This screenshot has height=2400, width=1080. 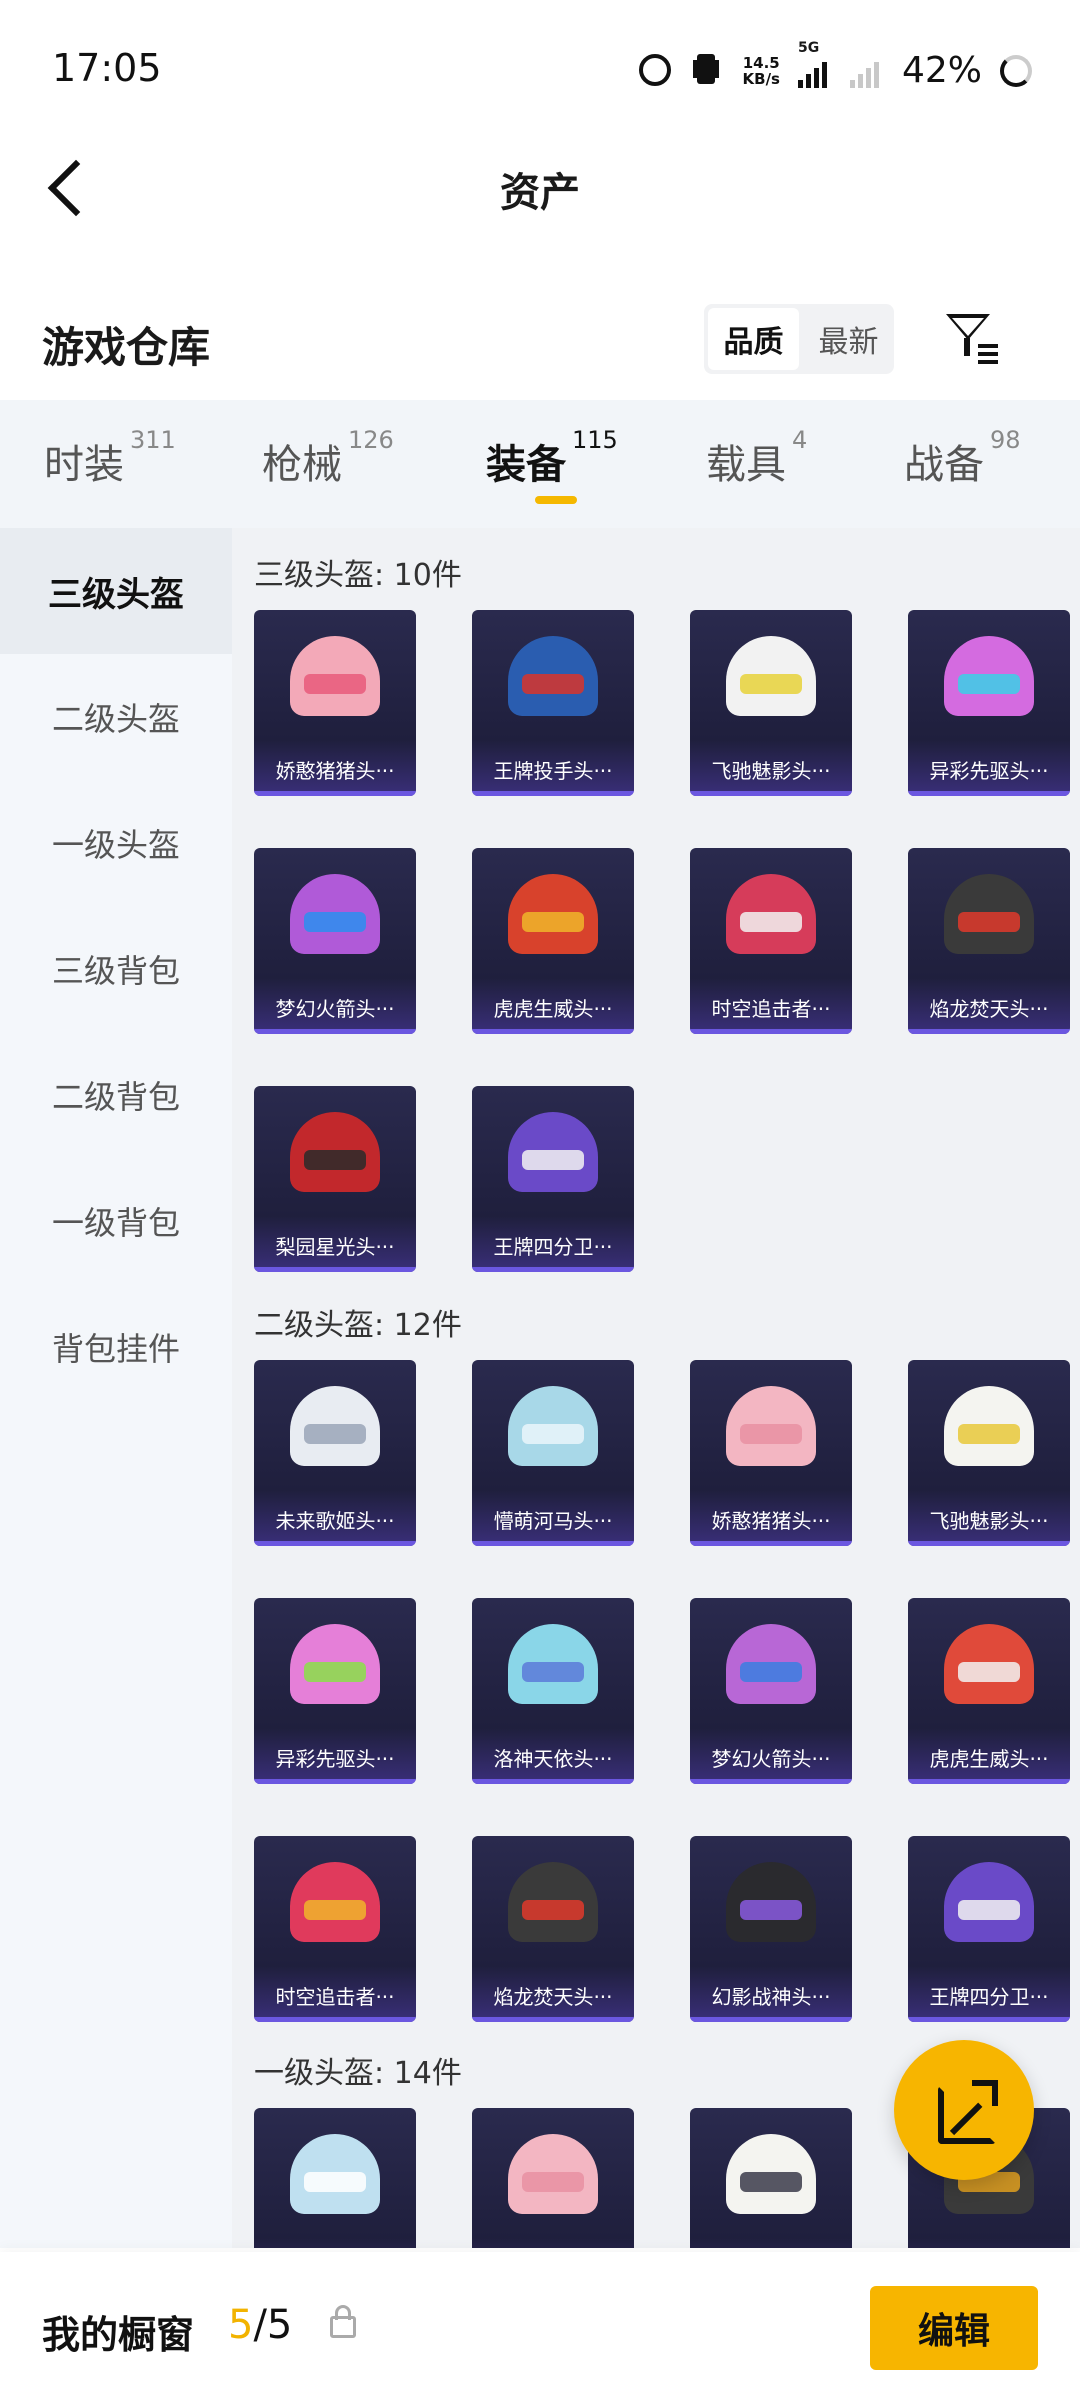 What do you see at coordinates (328, 458) in the screenshot?
I see `tab-guns: 枪械126` at bounding box center [328, 458].